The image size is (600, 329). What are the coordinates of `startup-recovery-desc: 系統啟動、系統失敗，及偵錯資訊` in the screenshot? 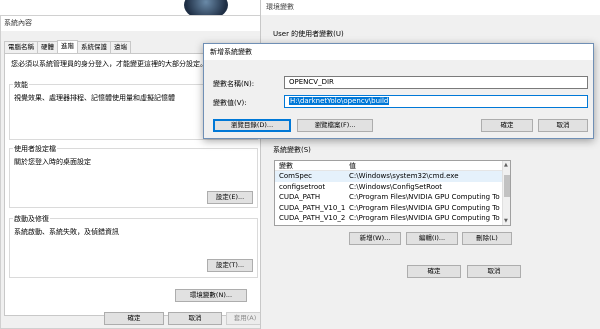 It's located at (66, 232).